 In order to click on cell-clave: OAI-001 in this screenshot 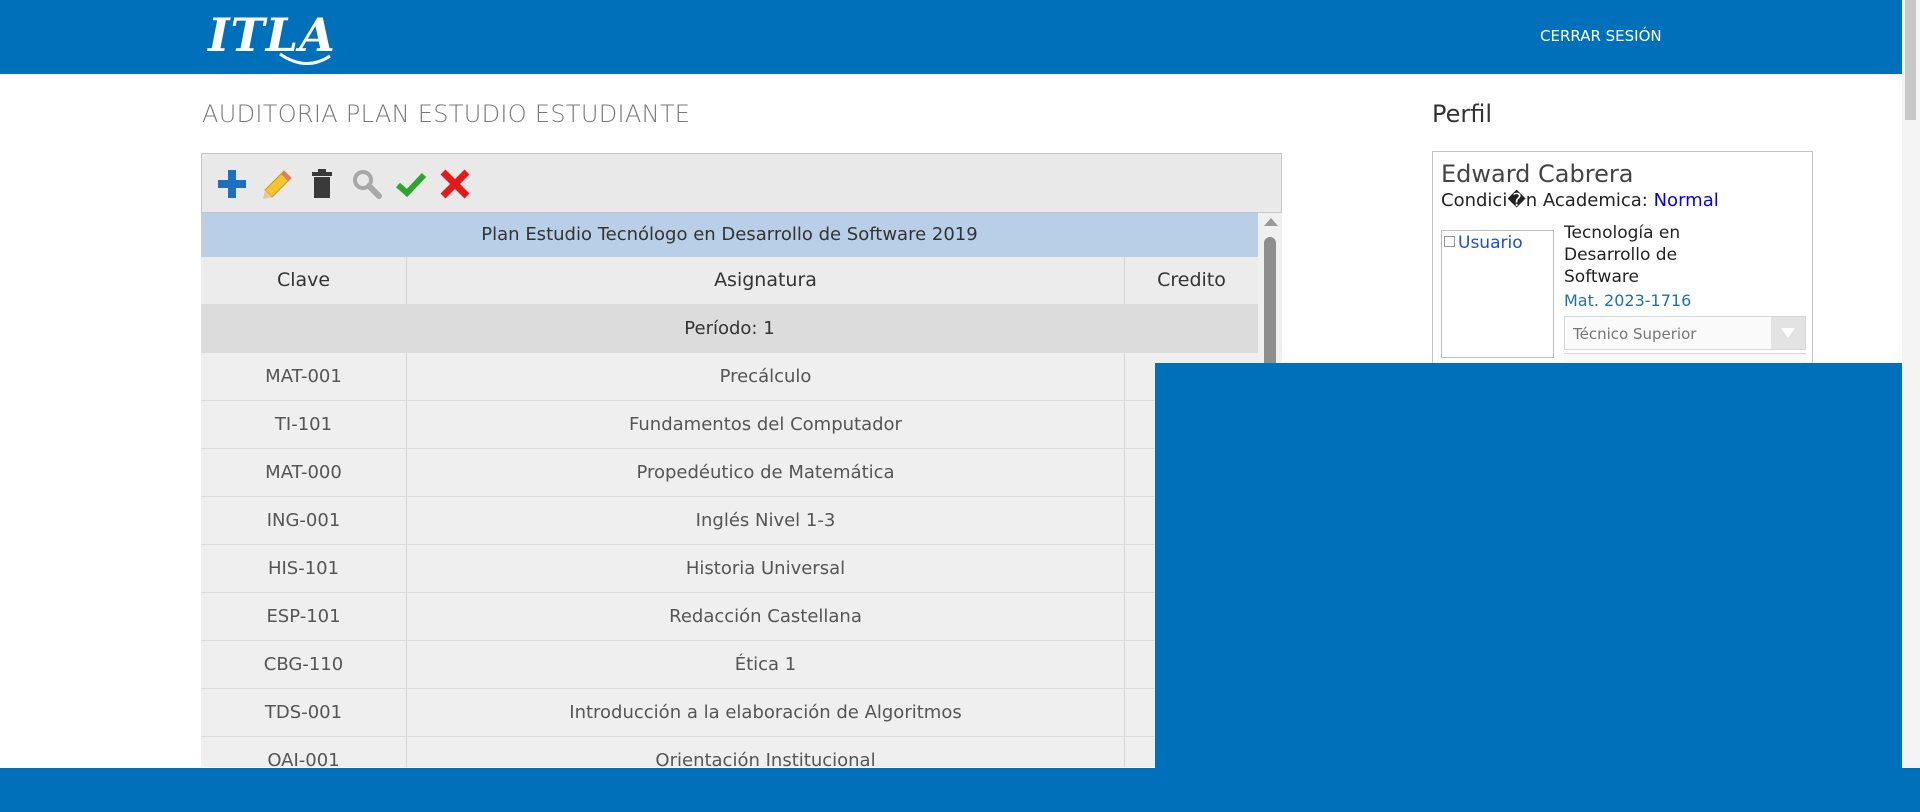, I will do `click(304, 752)`.